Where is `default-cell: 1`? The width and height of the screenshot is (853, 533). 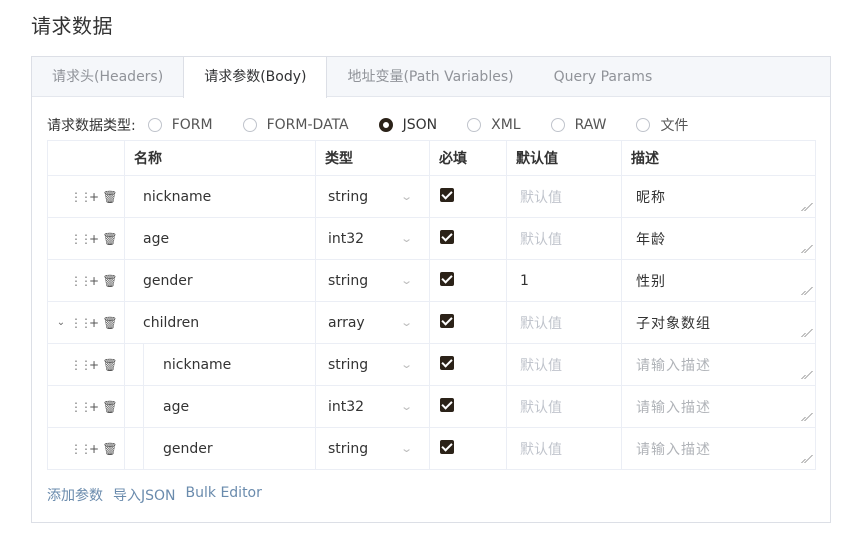
default-cell: 1 is located at coordinates (564, 280).